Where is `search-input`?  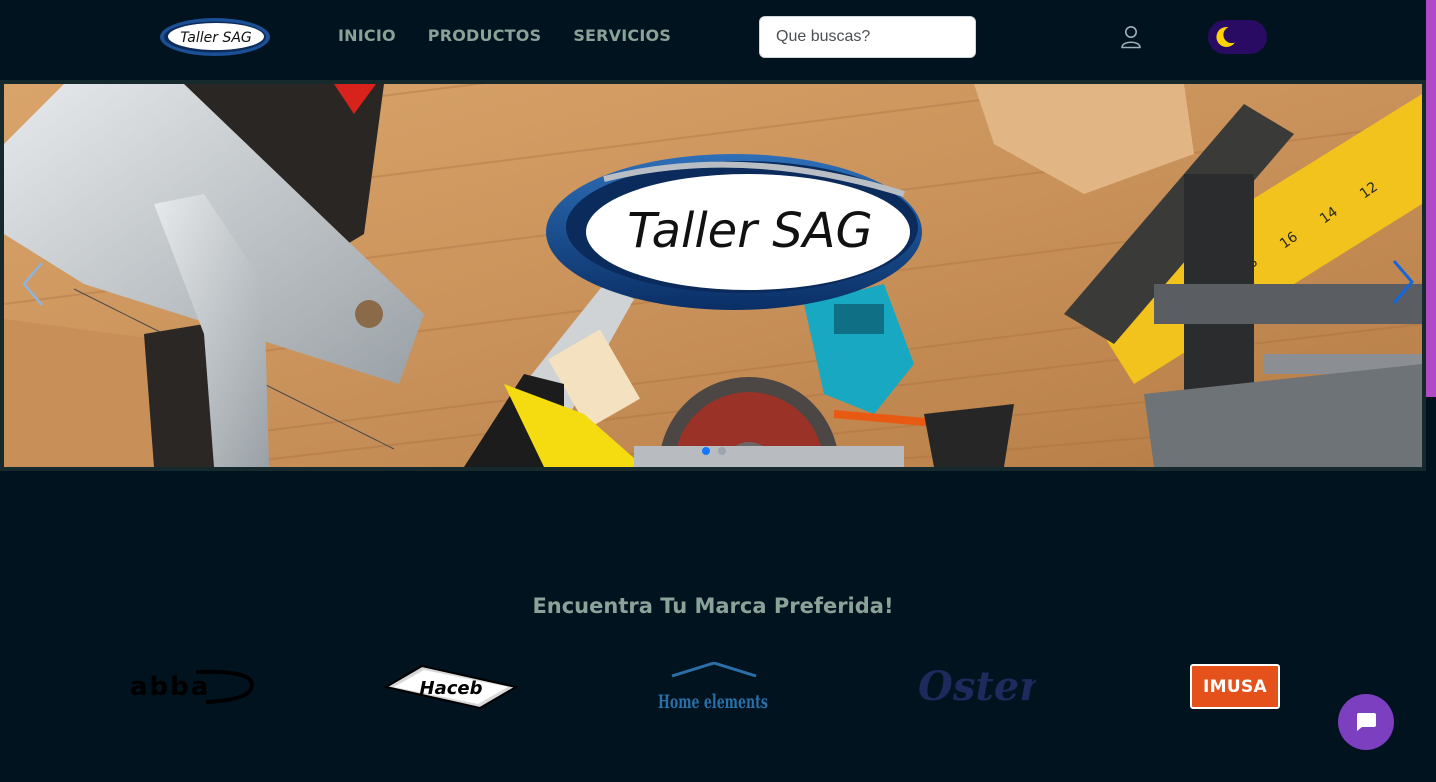 search-input is located at coordinates (867, 37).